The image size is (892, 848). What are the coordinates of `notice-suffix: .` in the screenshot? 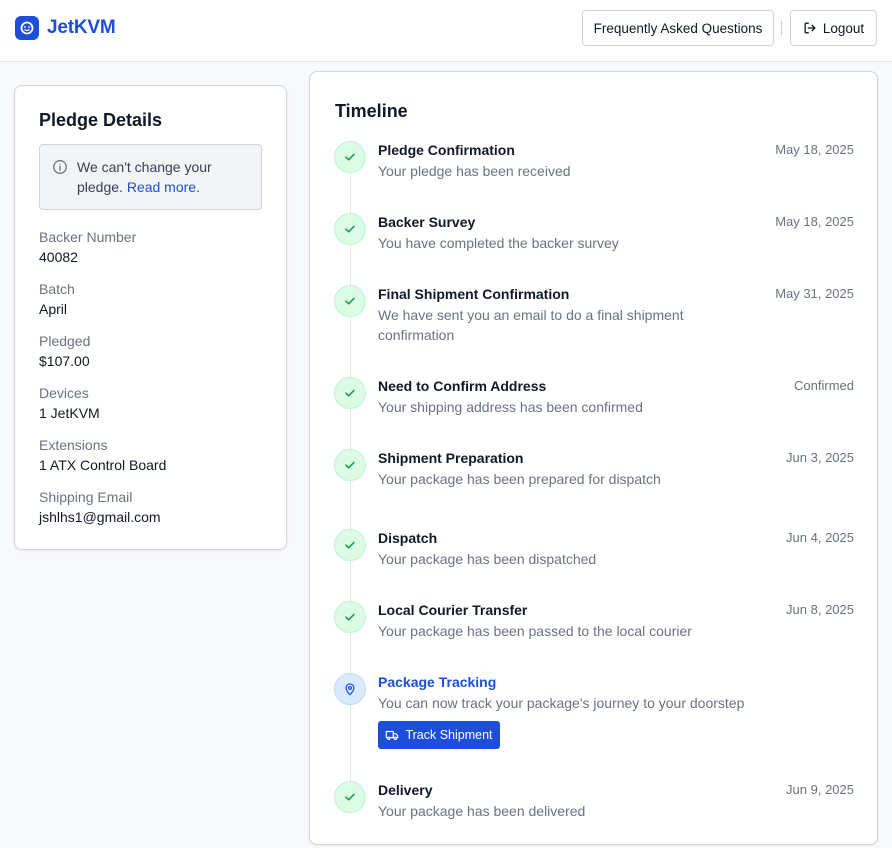 It's located at (198, 187).